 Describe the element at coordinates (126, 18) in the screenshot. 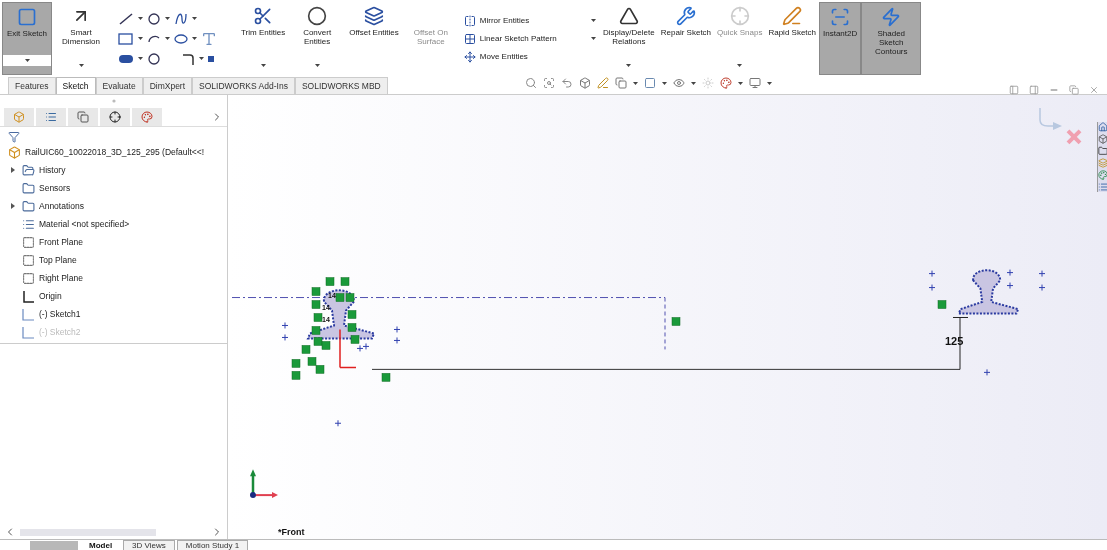

I see `line-icon` at that location.